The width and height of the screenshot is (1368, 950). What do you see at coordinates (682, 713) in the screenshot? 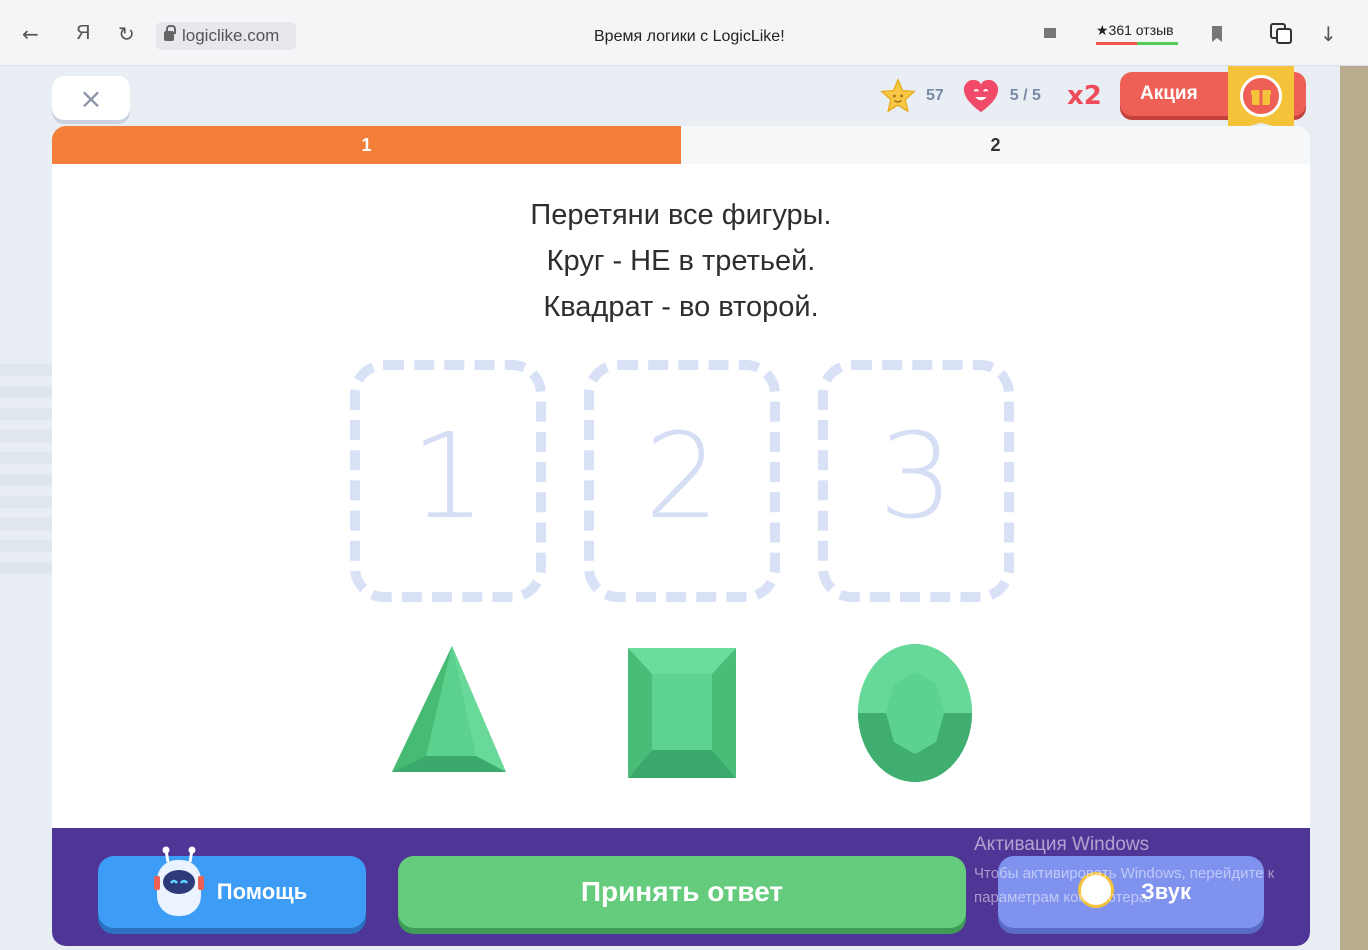
I see `square-shape` at bounding box center [682, 713].